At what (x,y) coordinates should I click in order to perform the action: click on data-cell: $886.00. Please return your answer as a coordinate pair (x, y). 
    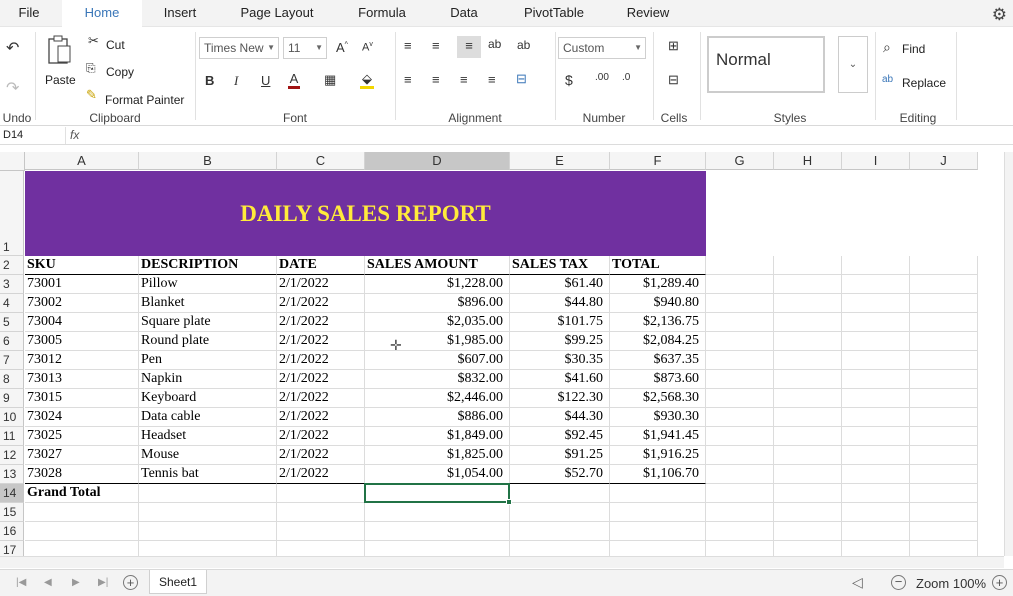
    Looking at the image, I should click on (437, 417).